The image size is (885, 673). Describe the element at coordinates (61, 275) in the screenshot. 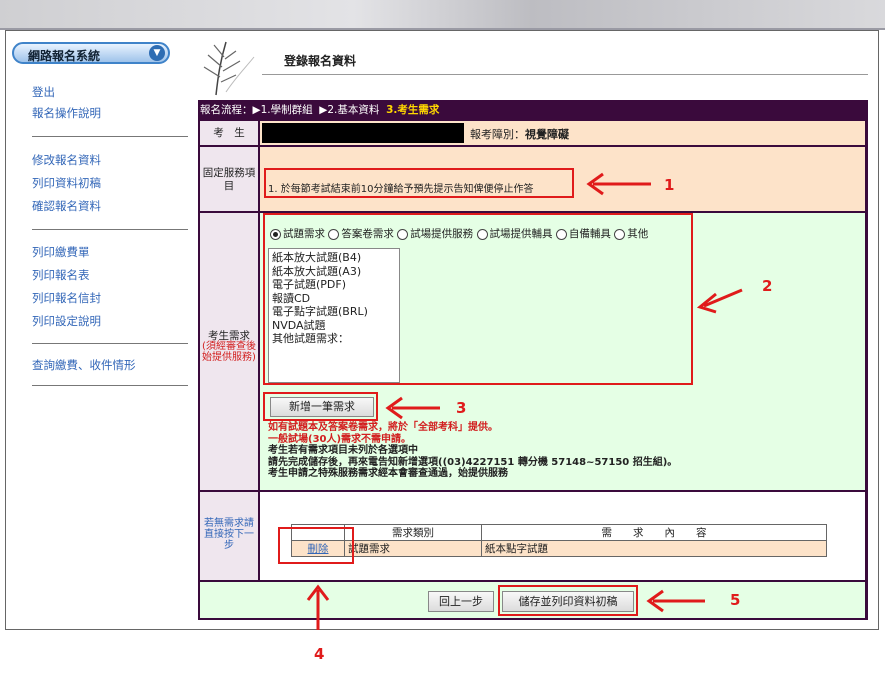

I see `sidebar-item-print-form: 列印報名表` at that location.